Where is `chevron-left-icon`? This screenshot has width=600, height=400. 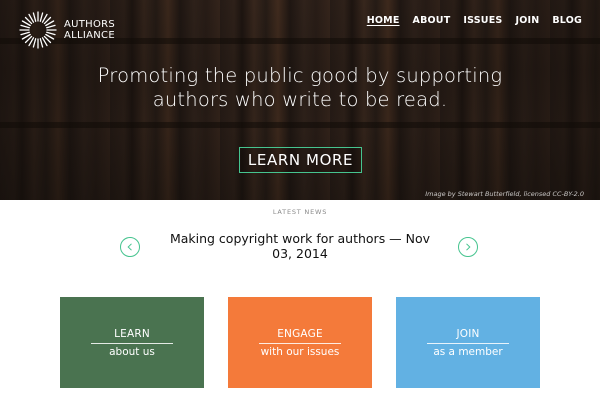 chevron-left-icon is located at coordinates (129, 247).